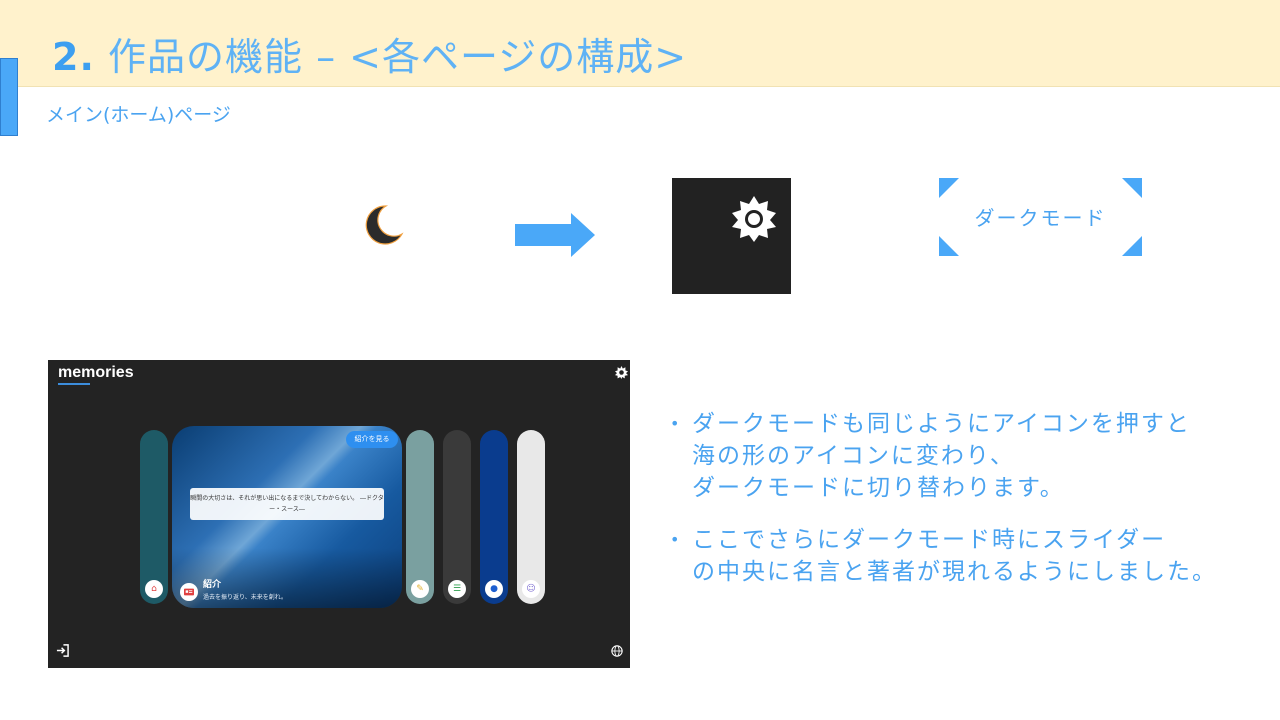  I want to click on bullet-line: の中央に名言と著者が現れるようにしました。, so click(954, 572).